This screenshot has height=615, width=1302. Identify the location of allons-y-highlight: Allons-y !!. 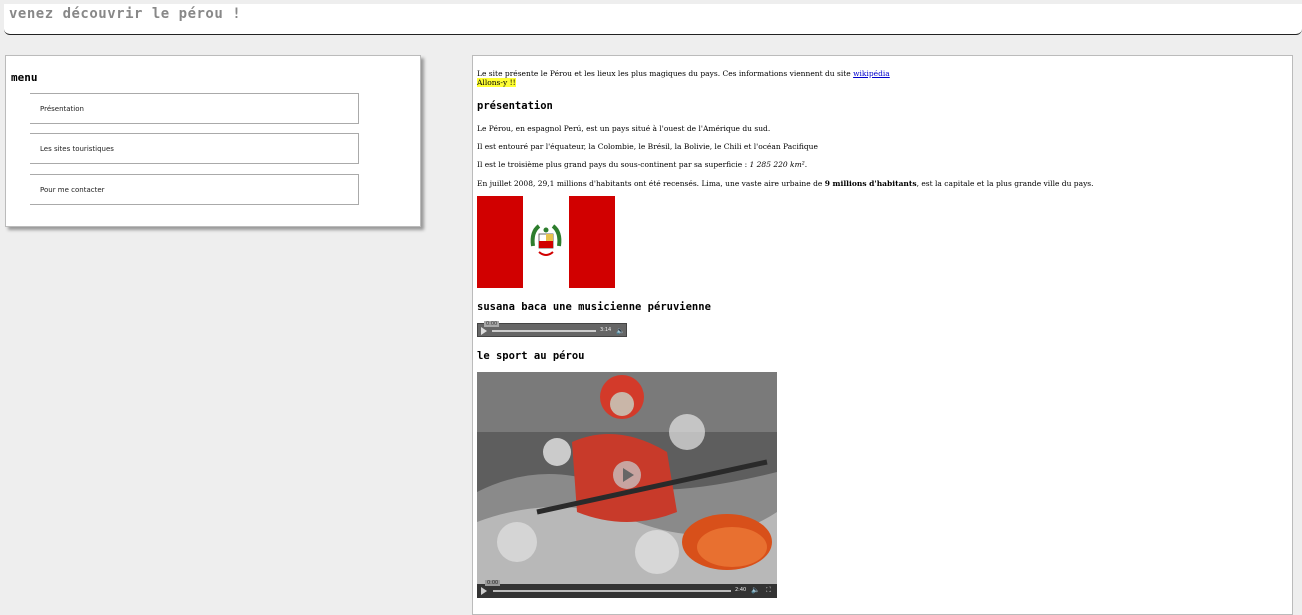
(496, 82).